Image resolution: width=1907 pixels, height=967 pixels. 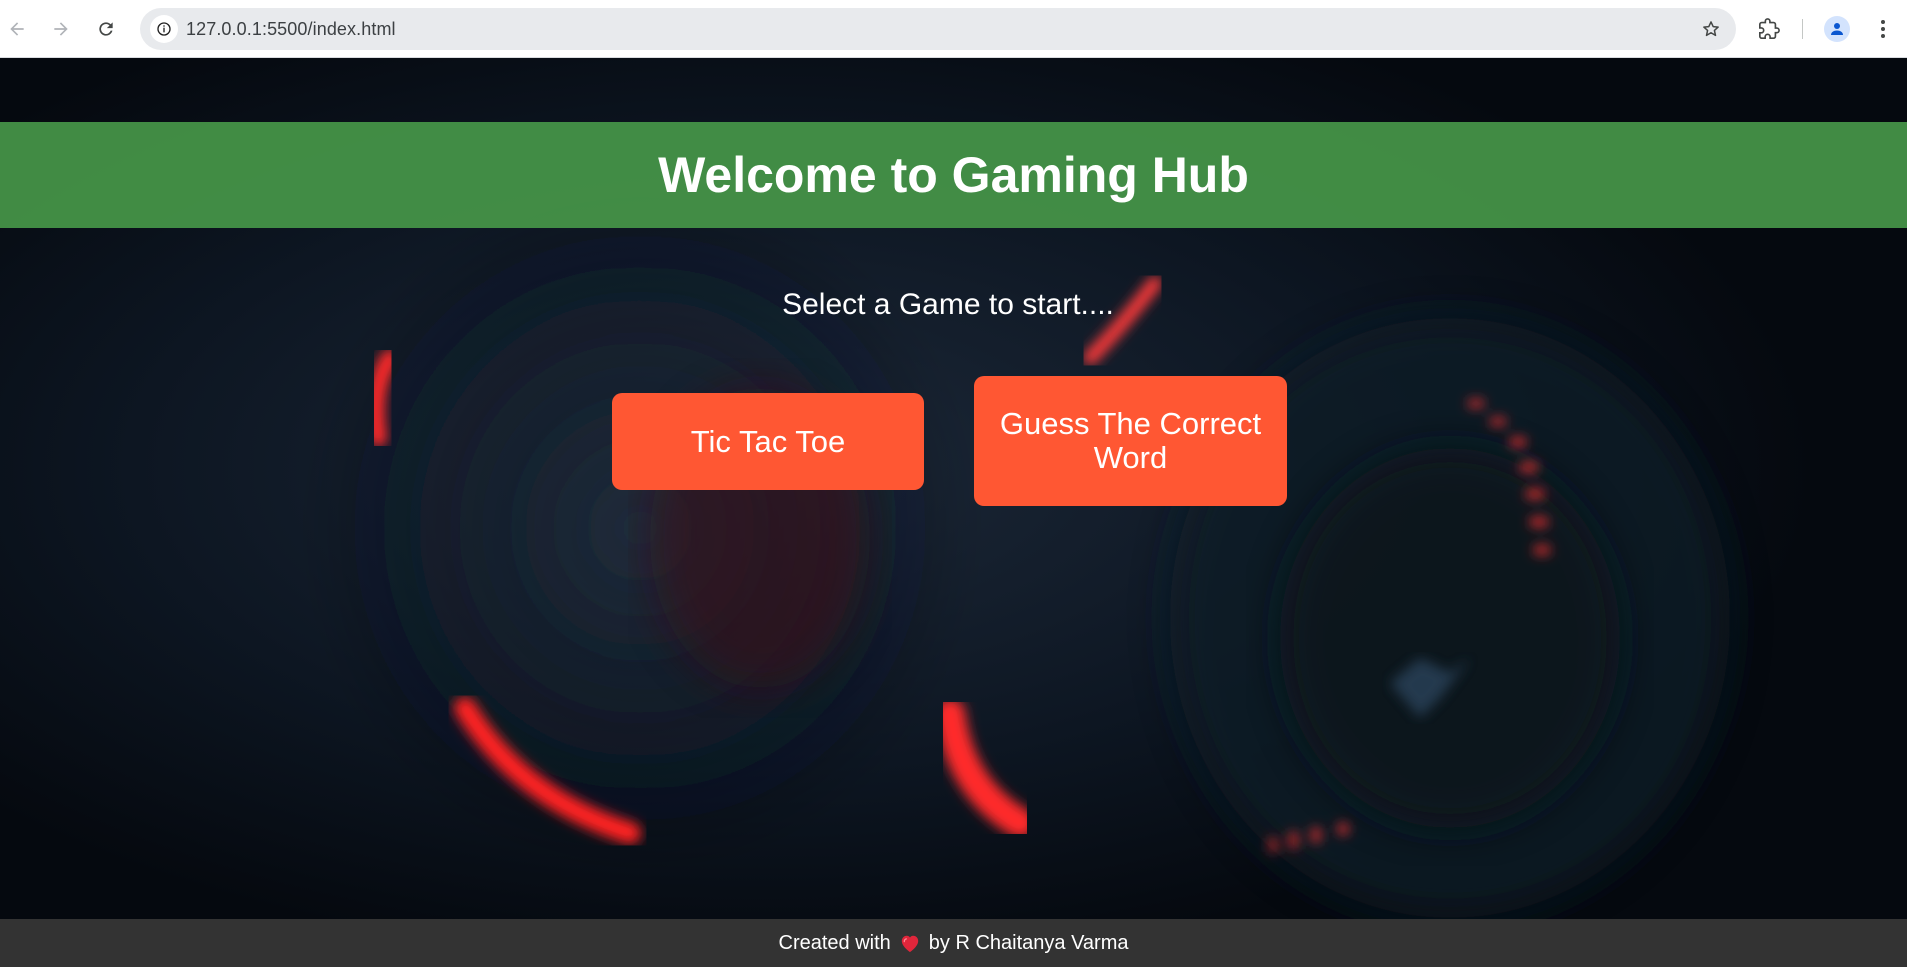 I want to click on page-footer: Created with by R Chaitanya Varma, so click(x=953, y=943).